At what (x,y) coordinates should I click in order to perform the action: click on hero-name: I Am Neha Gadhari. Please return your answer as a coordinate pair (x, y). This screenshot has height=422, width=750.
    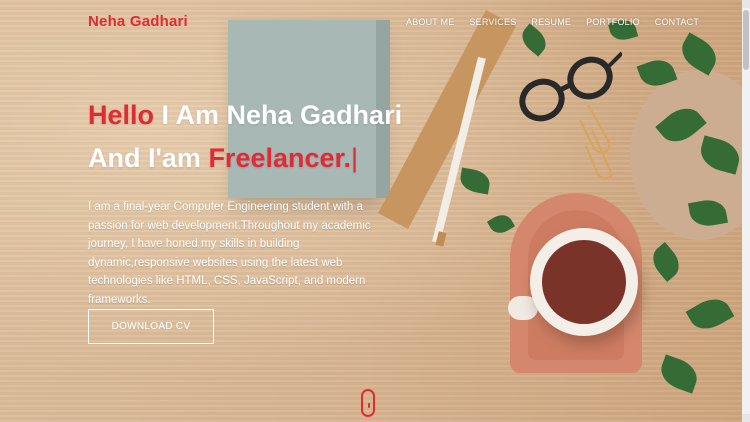
    Looking at the image, I should click on (278, 115).